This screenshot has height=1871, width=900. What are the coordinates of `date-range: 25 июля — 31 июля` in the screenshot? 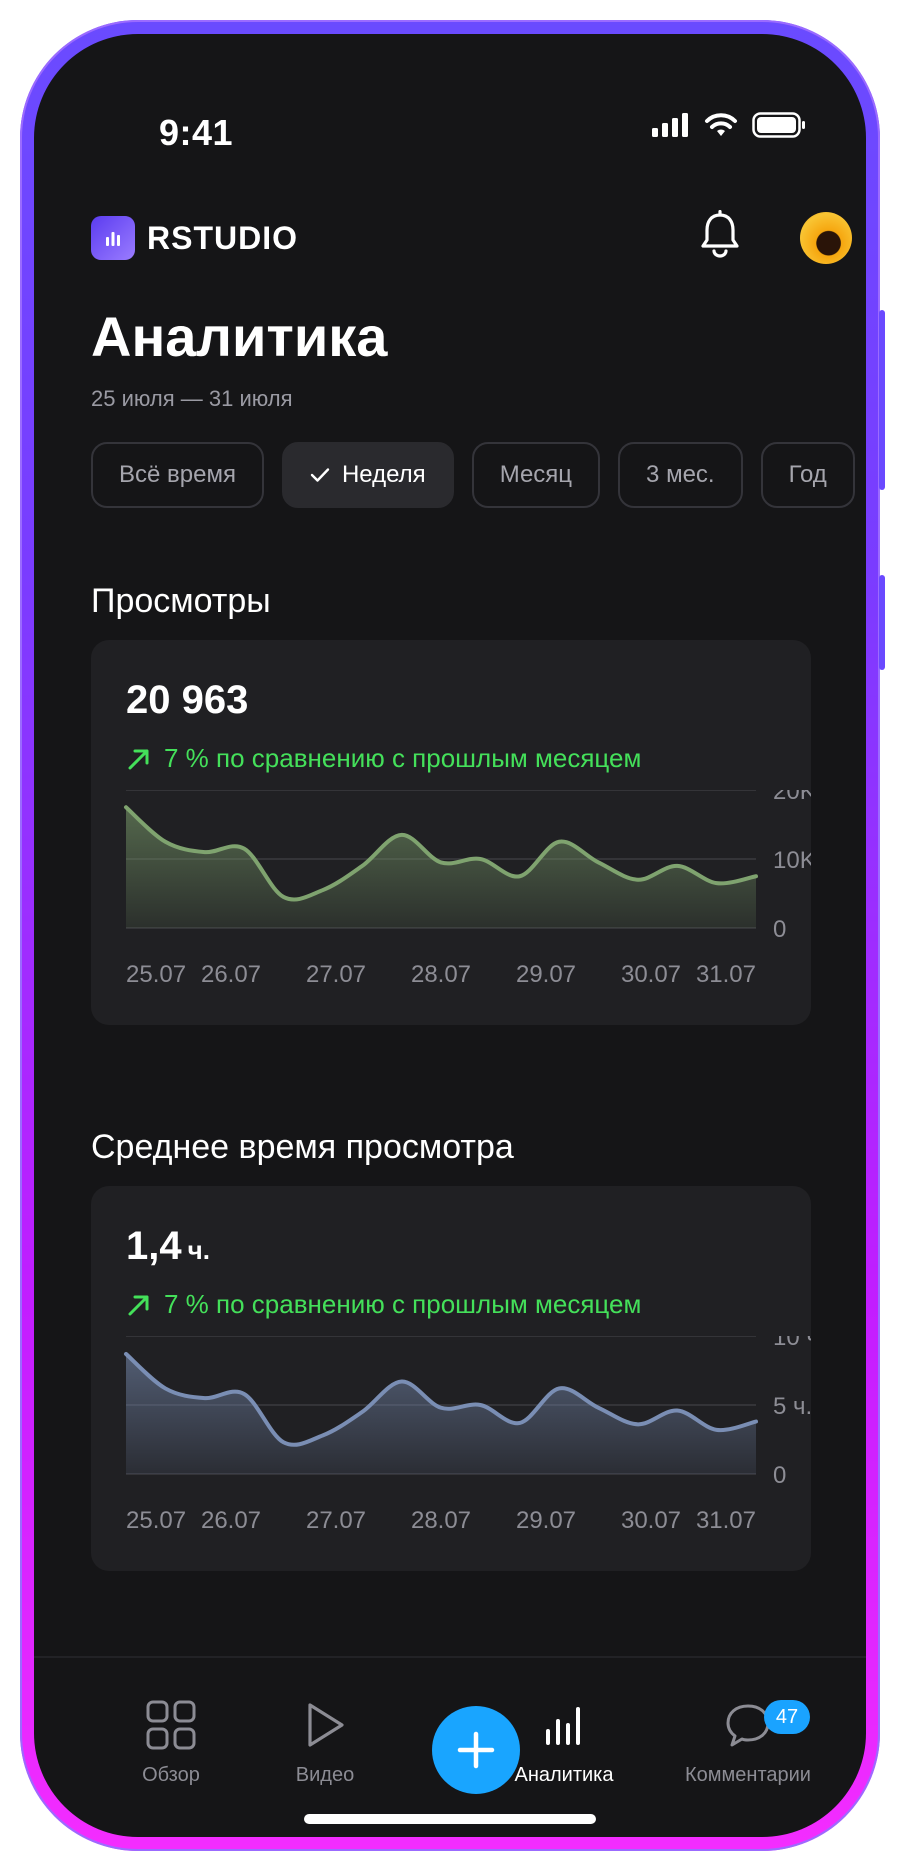 It's located at (192, 398).